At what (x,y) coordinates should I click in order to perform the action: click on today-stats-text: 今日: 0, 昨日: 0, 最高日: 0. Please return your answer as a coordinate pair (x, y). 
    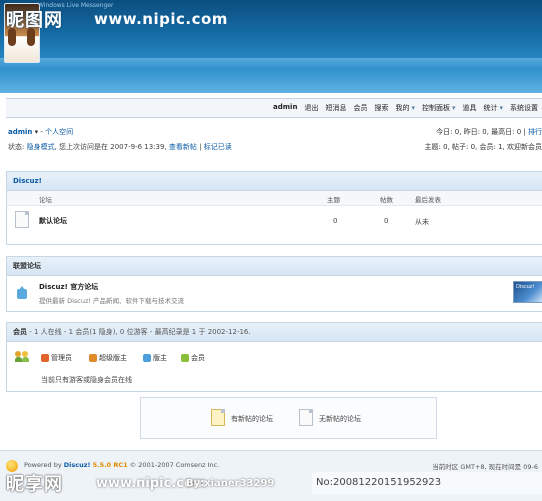
    Looking at the image, I should click on (479, 132).